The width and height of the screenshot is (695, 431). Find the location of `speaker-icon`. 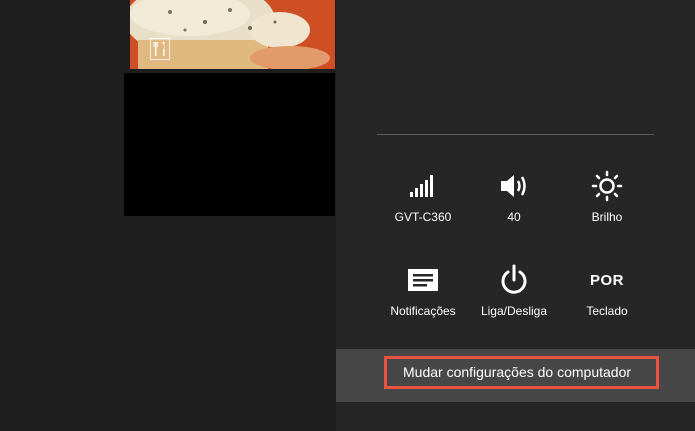

speaker-icon is located at coordinates (513, 186).